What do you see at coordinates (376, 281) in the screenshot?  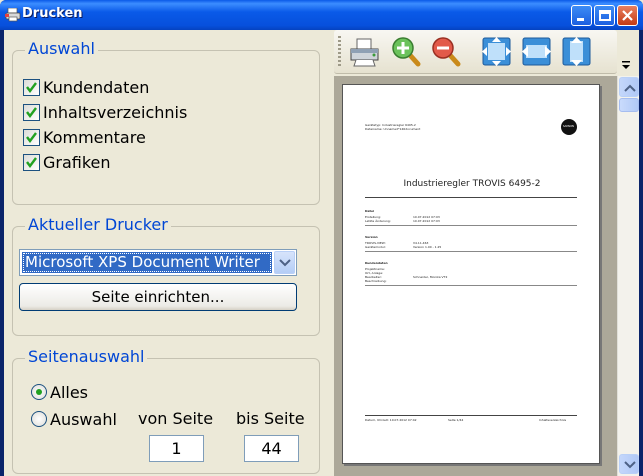 I see `beschreibung-label: Beschreibung:` at bounding box center [376, 281].